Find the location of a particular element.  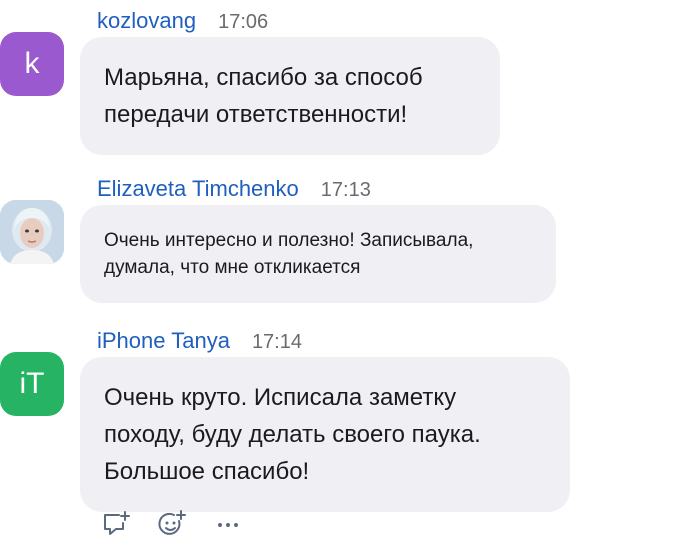

sender-name: iPhone Tanya is located at coordinates (163, 341).